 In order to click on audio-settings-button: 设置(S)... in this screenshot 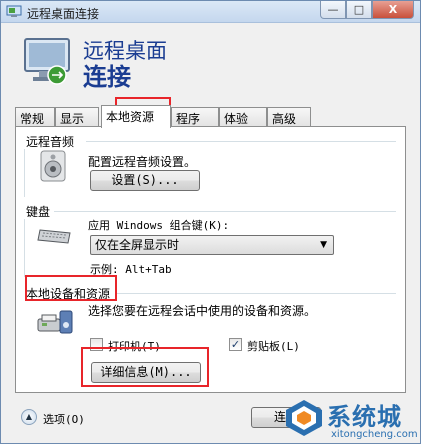, I will do `click(145, 180)`.